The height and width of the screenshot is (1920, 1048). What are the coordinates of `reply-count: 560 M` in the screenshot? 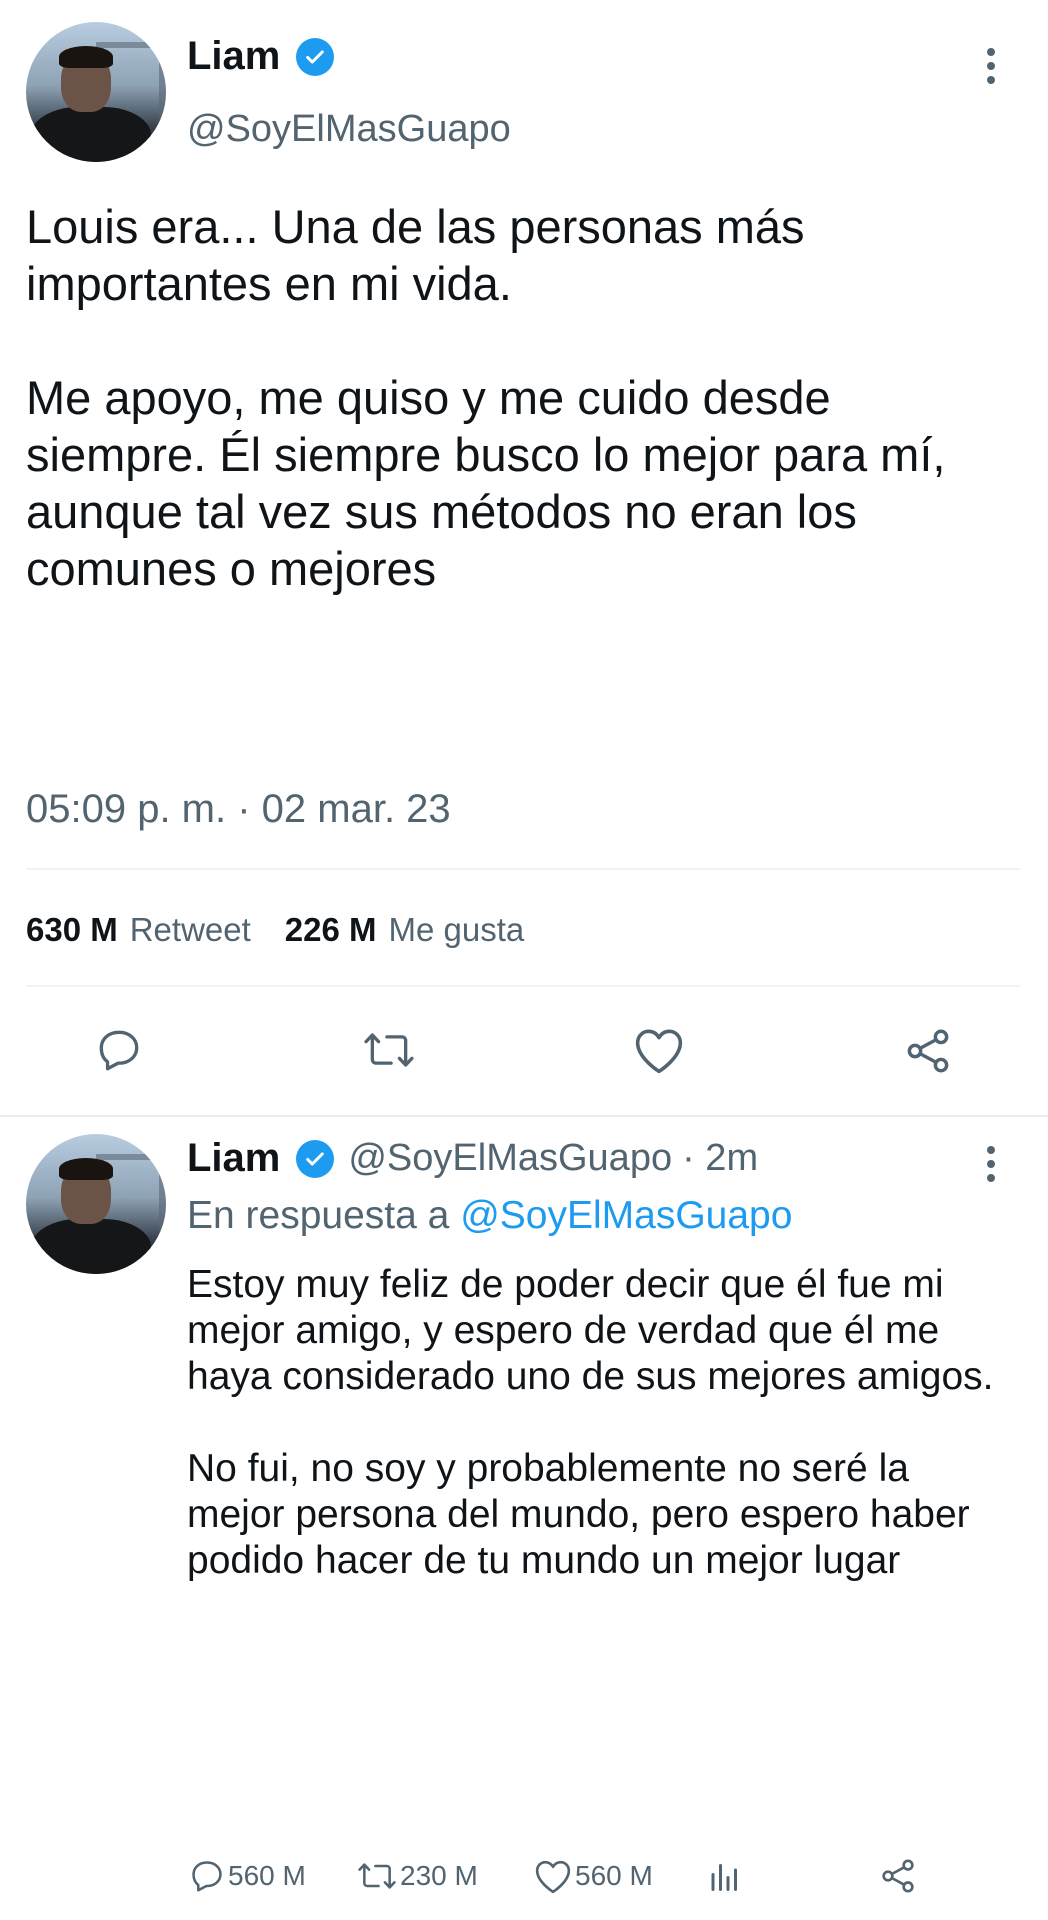 It's located at (267, 1875).